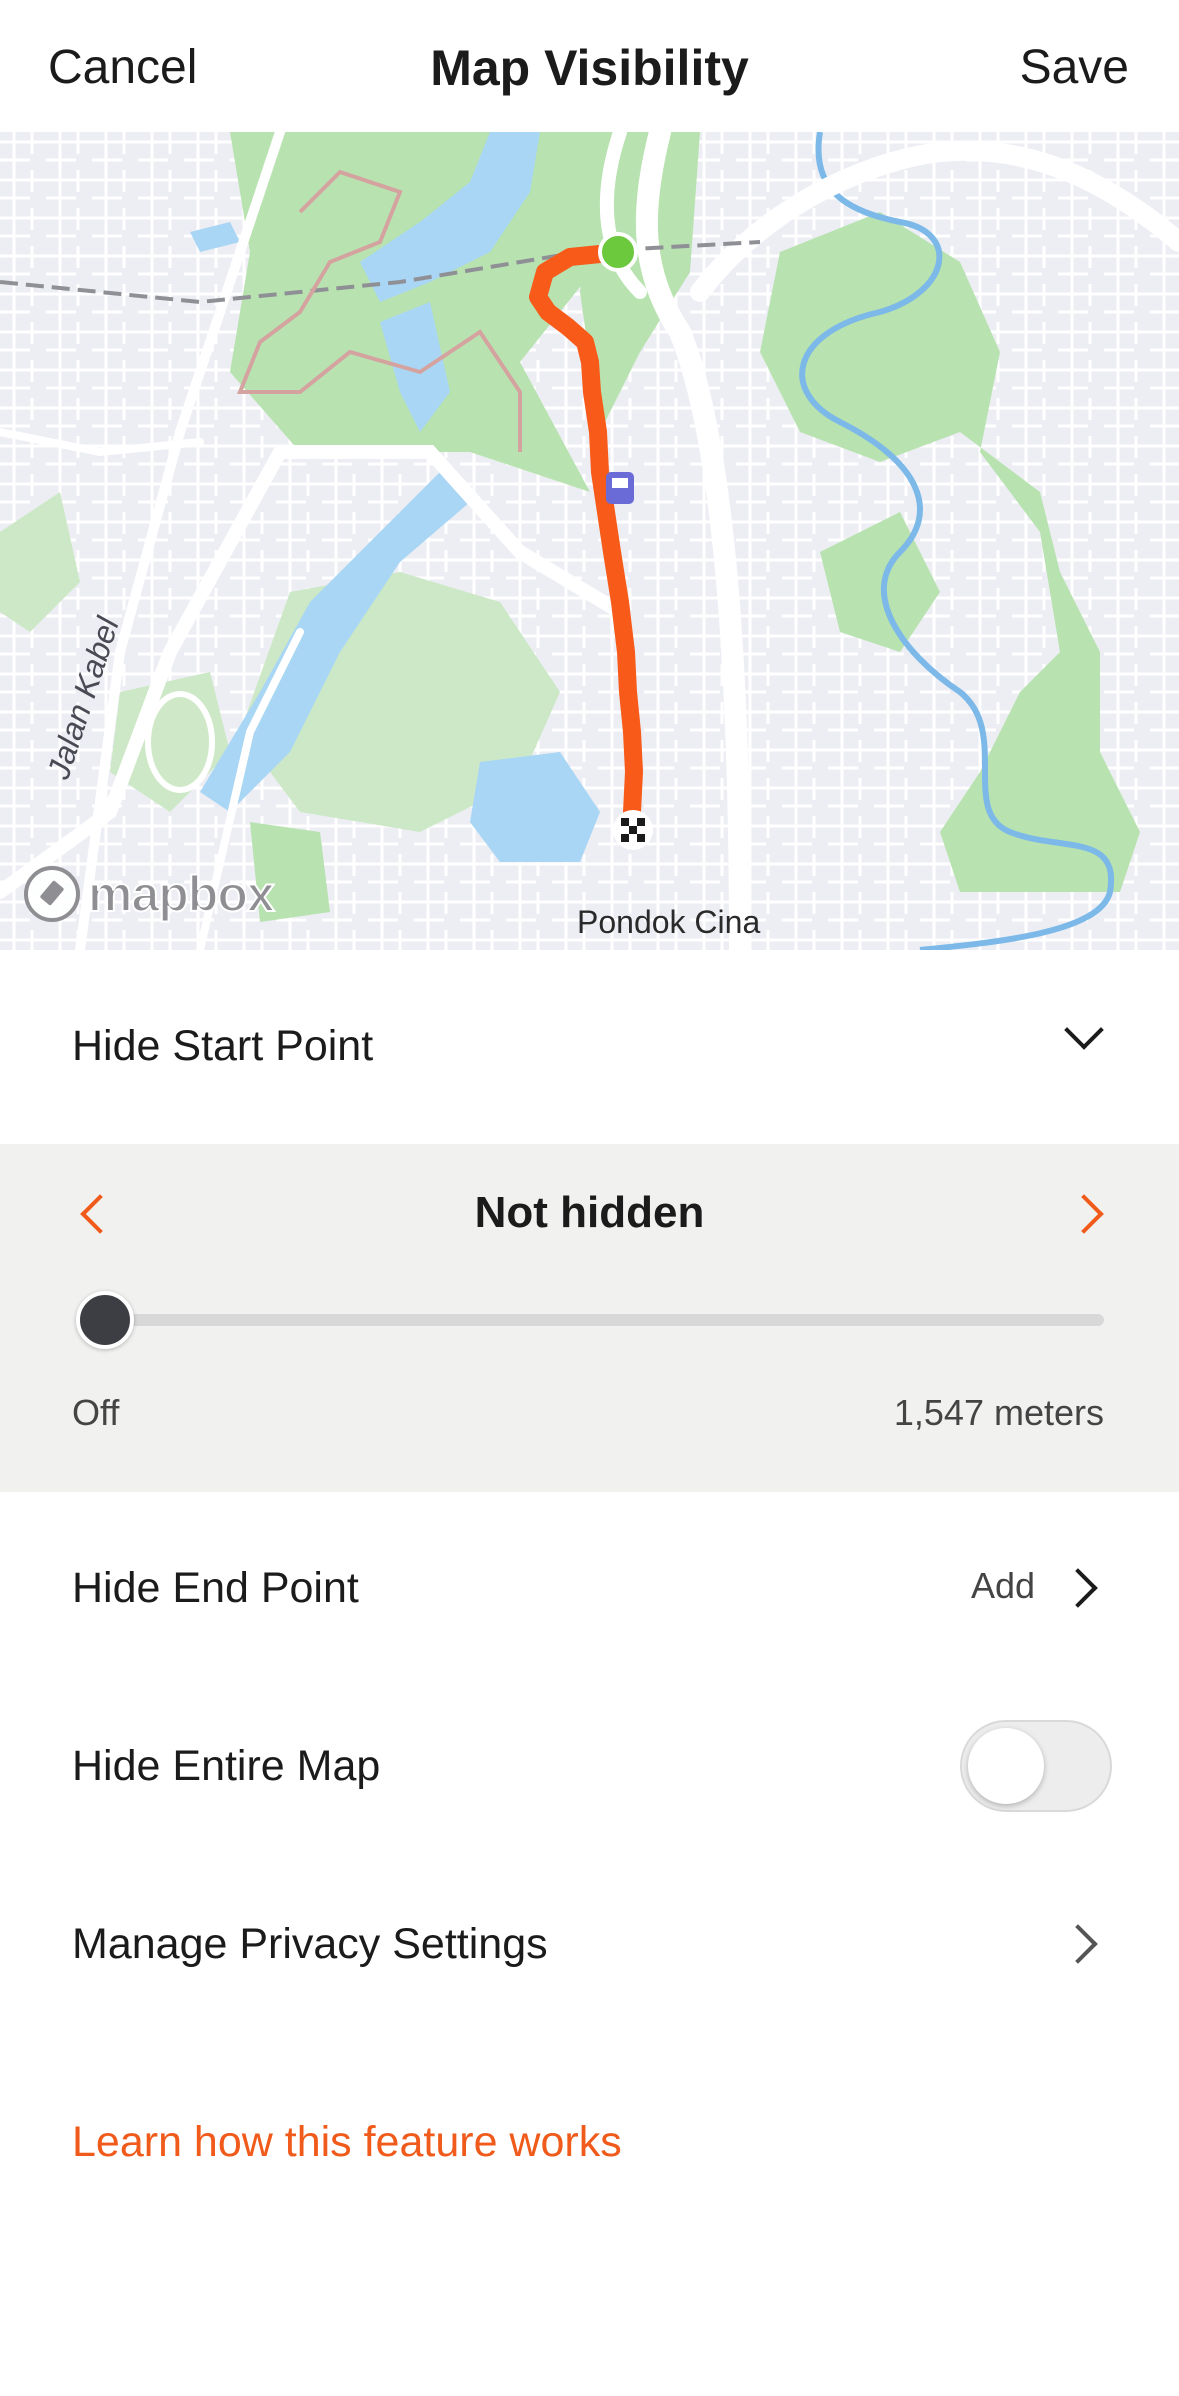 The image size is (1179, 2396). Describe the element at coordinates (96, 1412) in the screenshot. I see `slider-min-label: Off` at that location.